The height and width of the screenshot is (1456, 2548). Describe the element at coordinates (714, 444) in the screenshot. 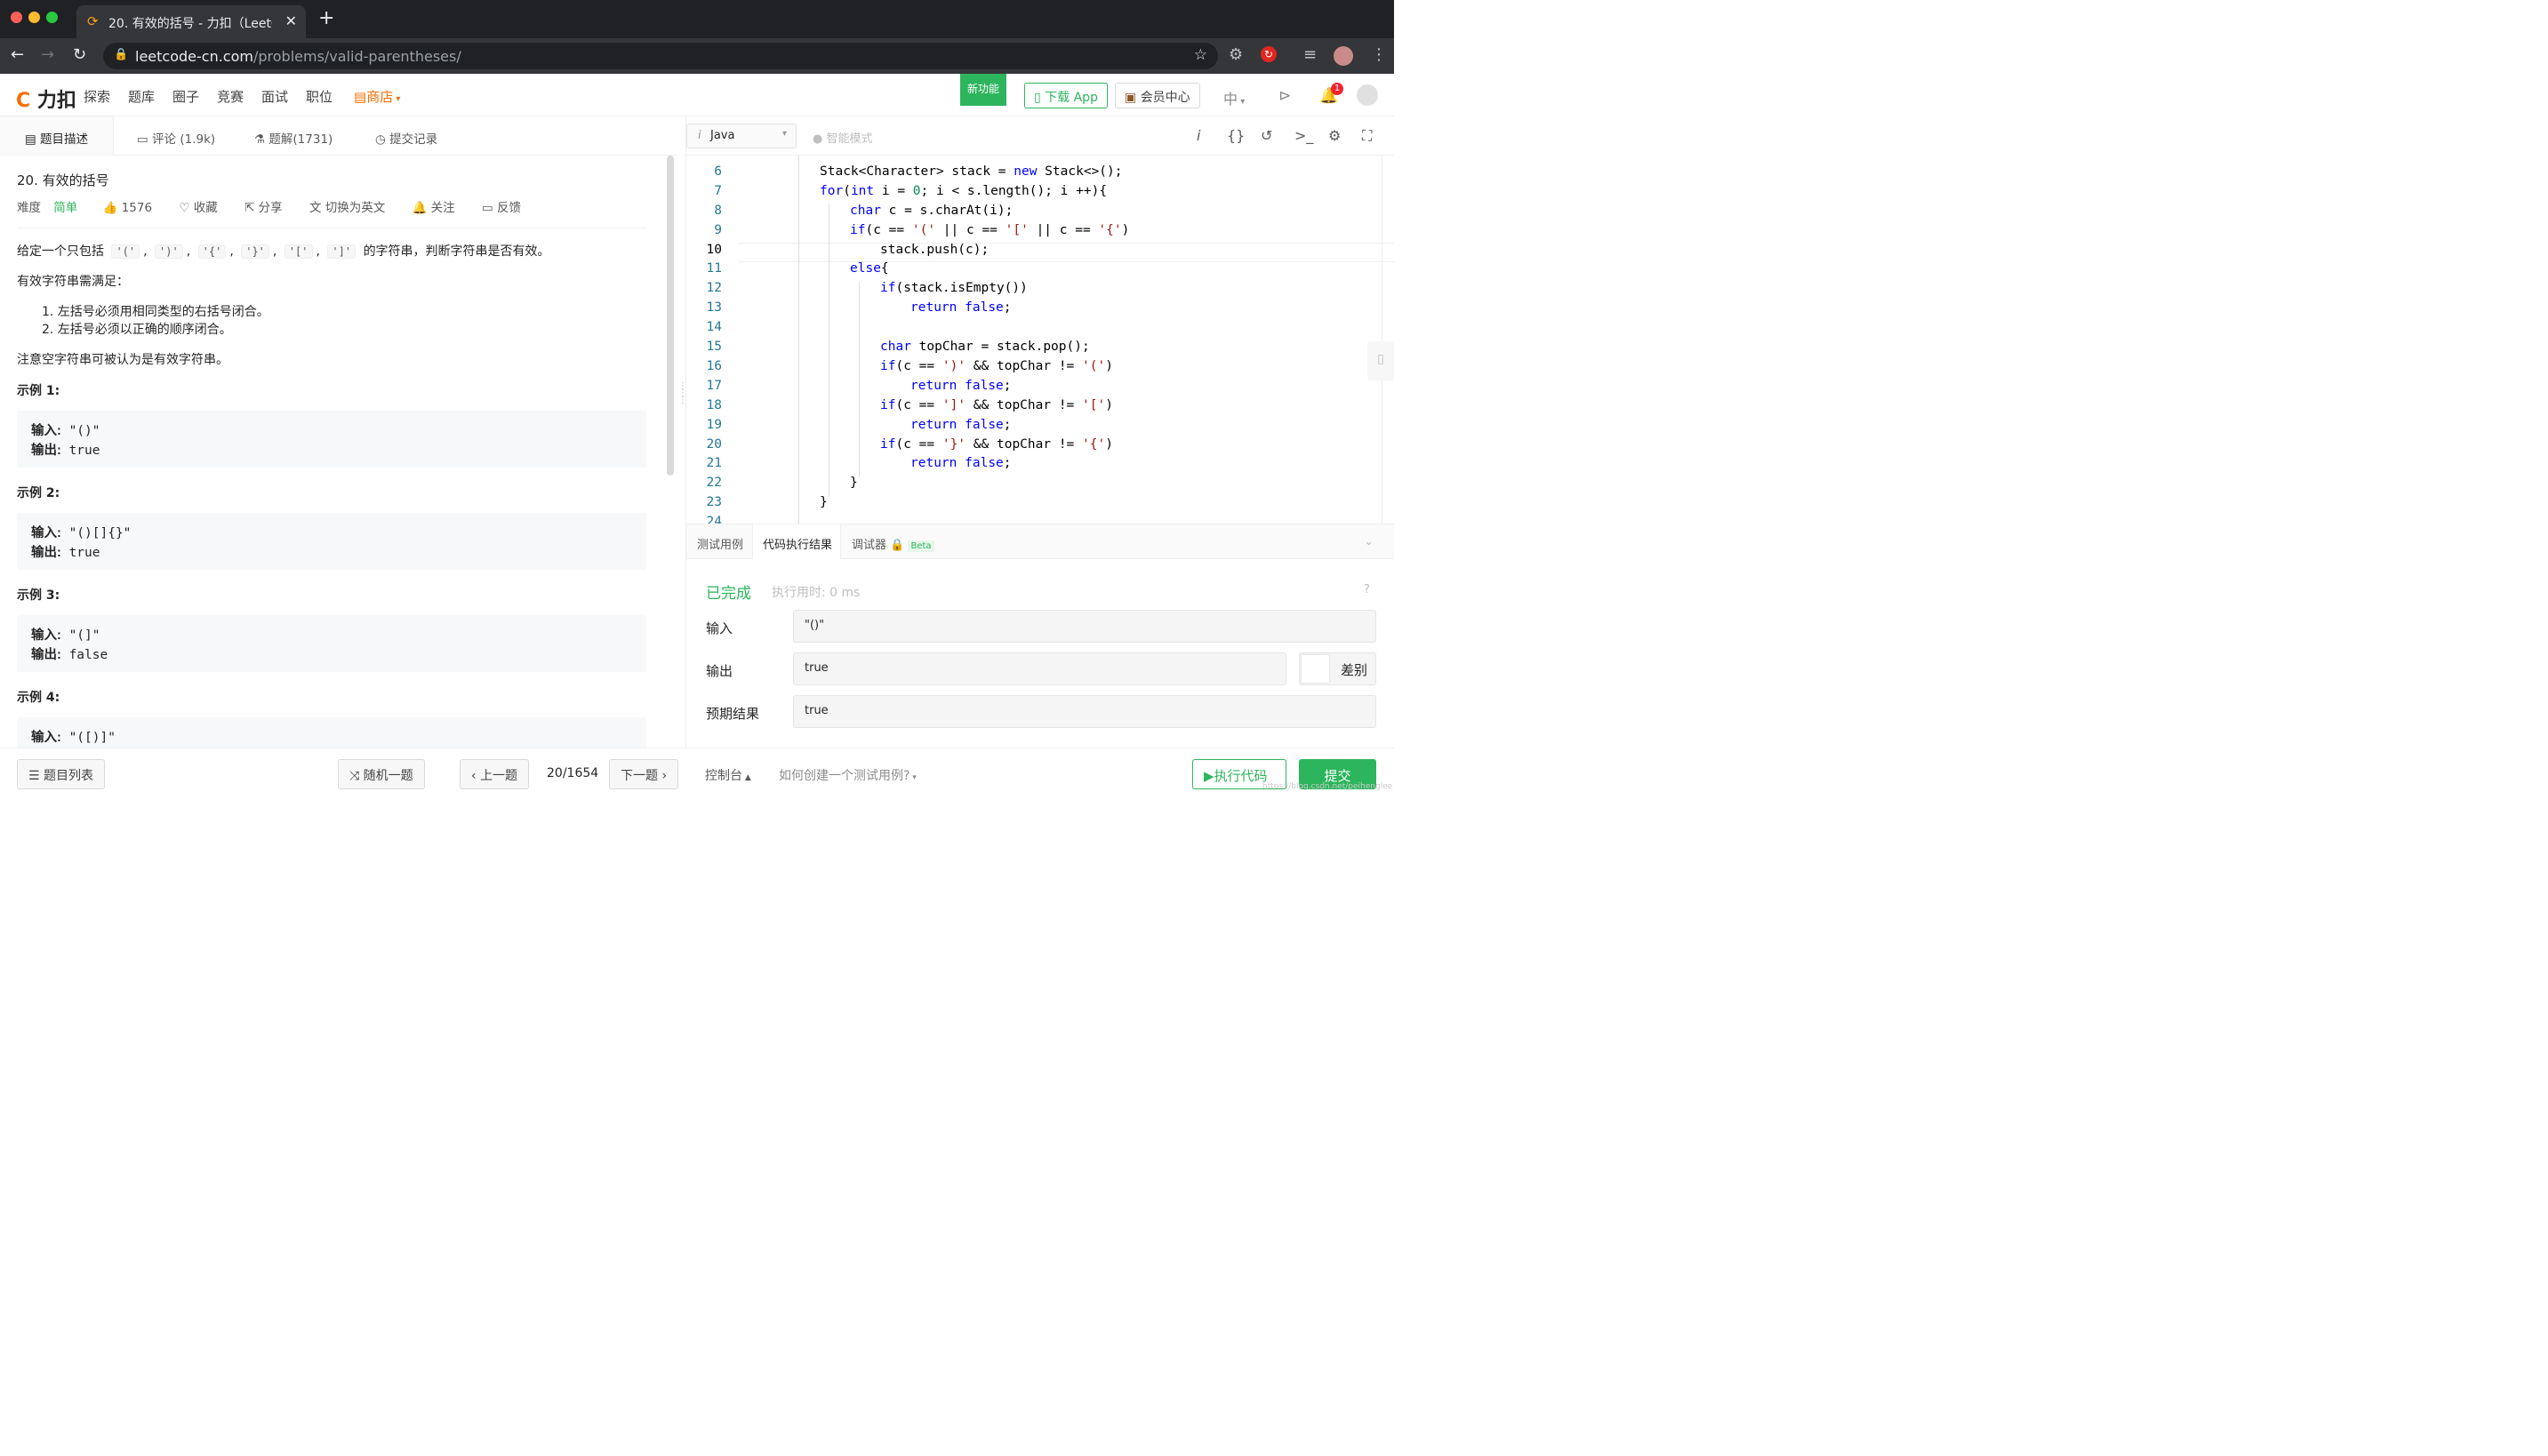

I see `line-number: 20` at that location.